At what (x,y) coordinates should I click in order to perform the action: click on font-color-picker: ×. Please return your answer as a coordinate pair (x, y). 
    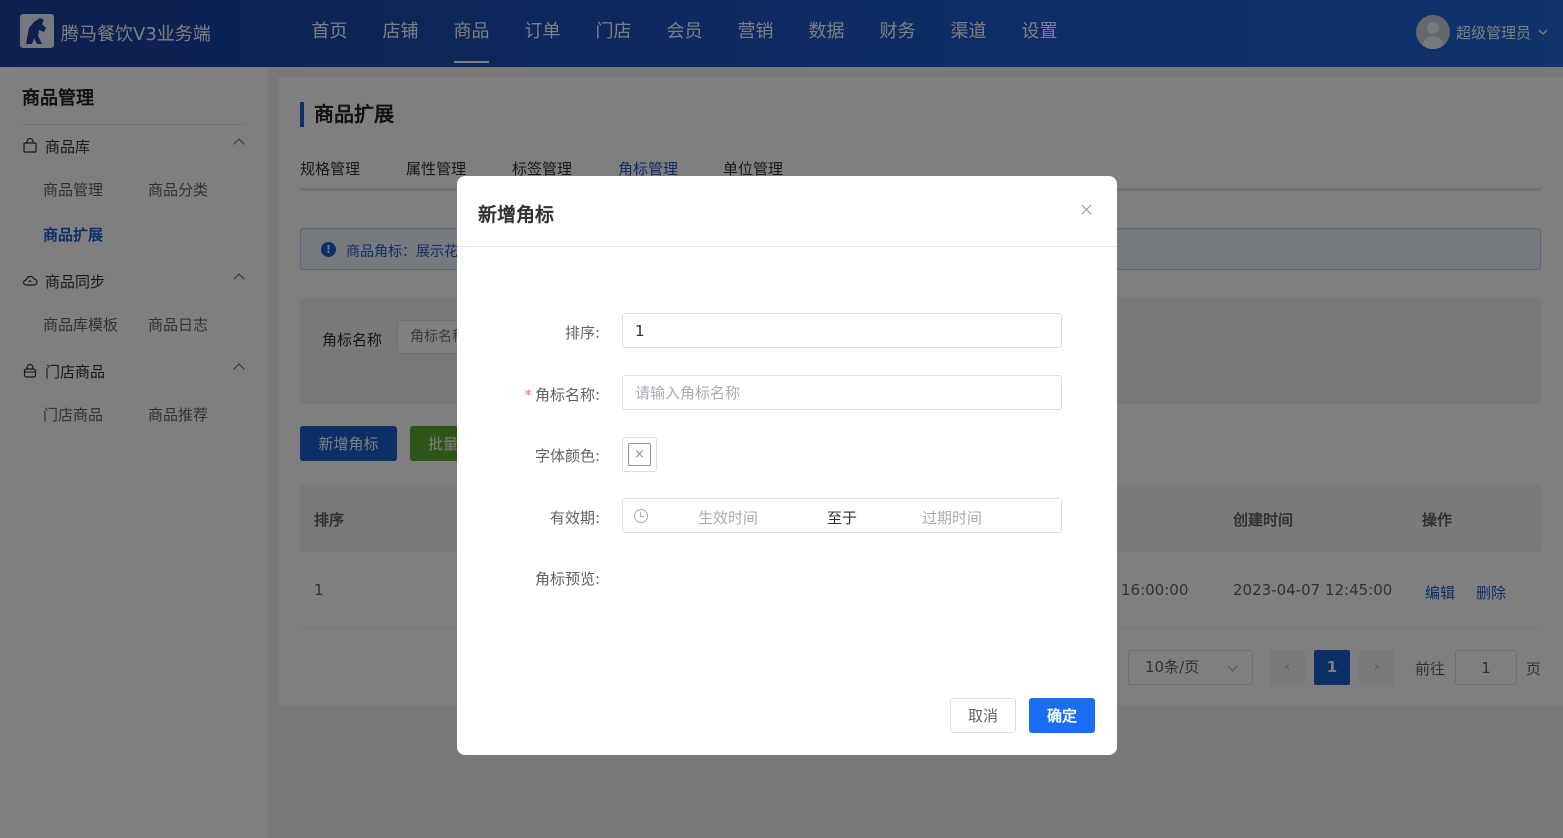
    Looking at the image, I should click on (639, 454).